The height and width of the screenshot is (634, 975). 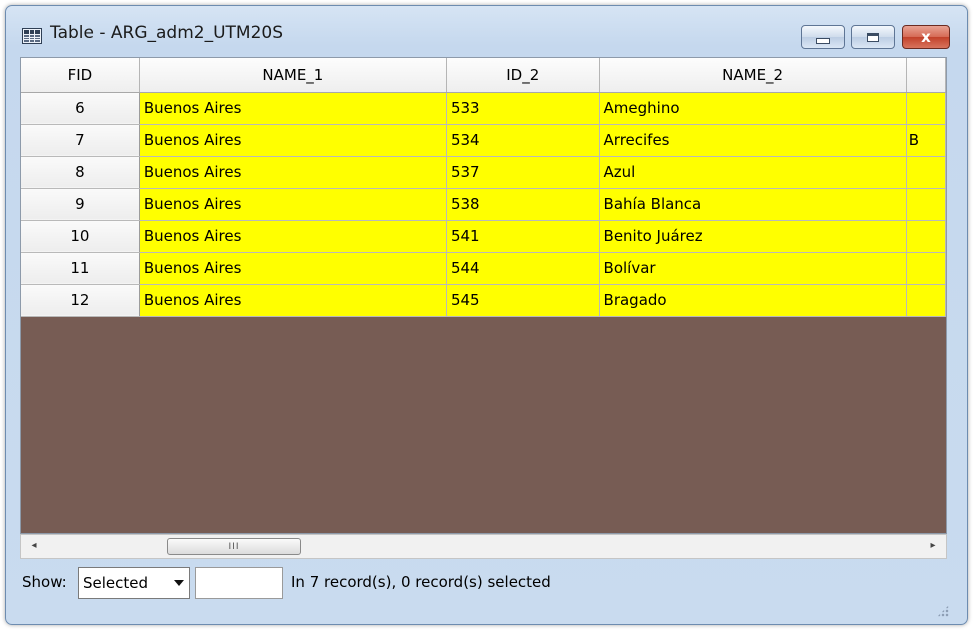 What do you see at coordinates (753, 236) in the screenshot?
I see `cell-name-2: Benito Juárez` at bounding box center [753, 236].